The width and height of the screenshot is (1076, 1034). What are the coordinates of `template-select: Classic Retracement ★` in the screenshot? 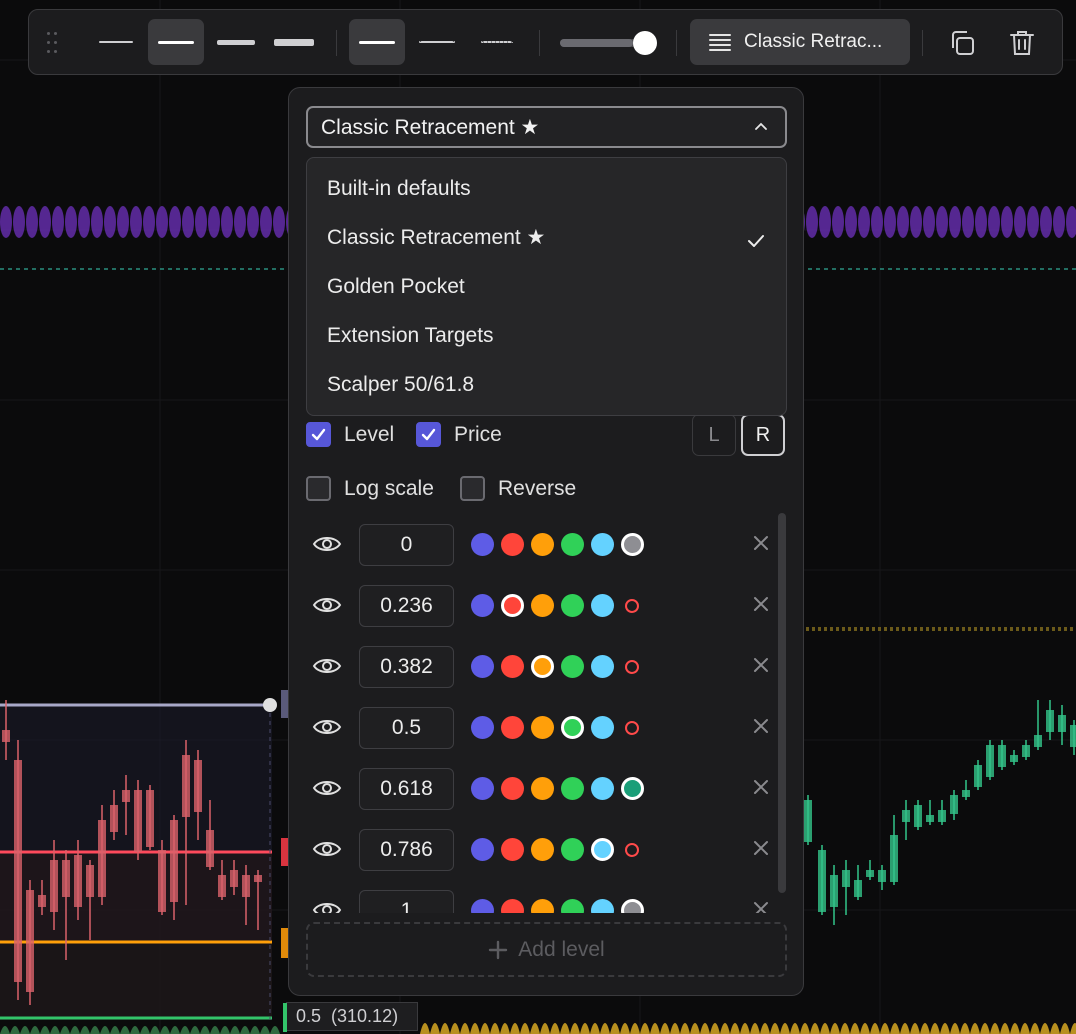 It's located at (546, 127).